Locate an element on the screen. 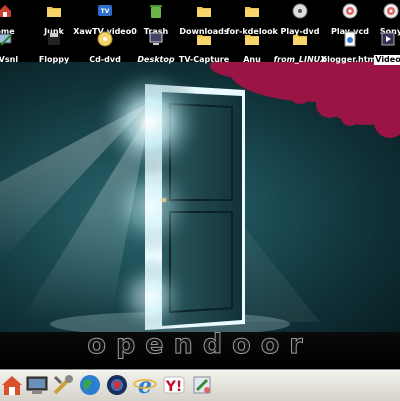  globe-icon is located at coordinates (90, 385).